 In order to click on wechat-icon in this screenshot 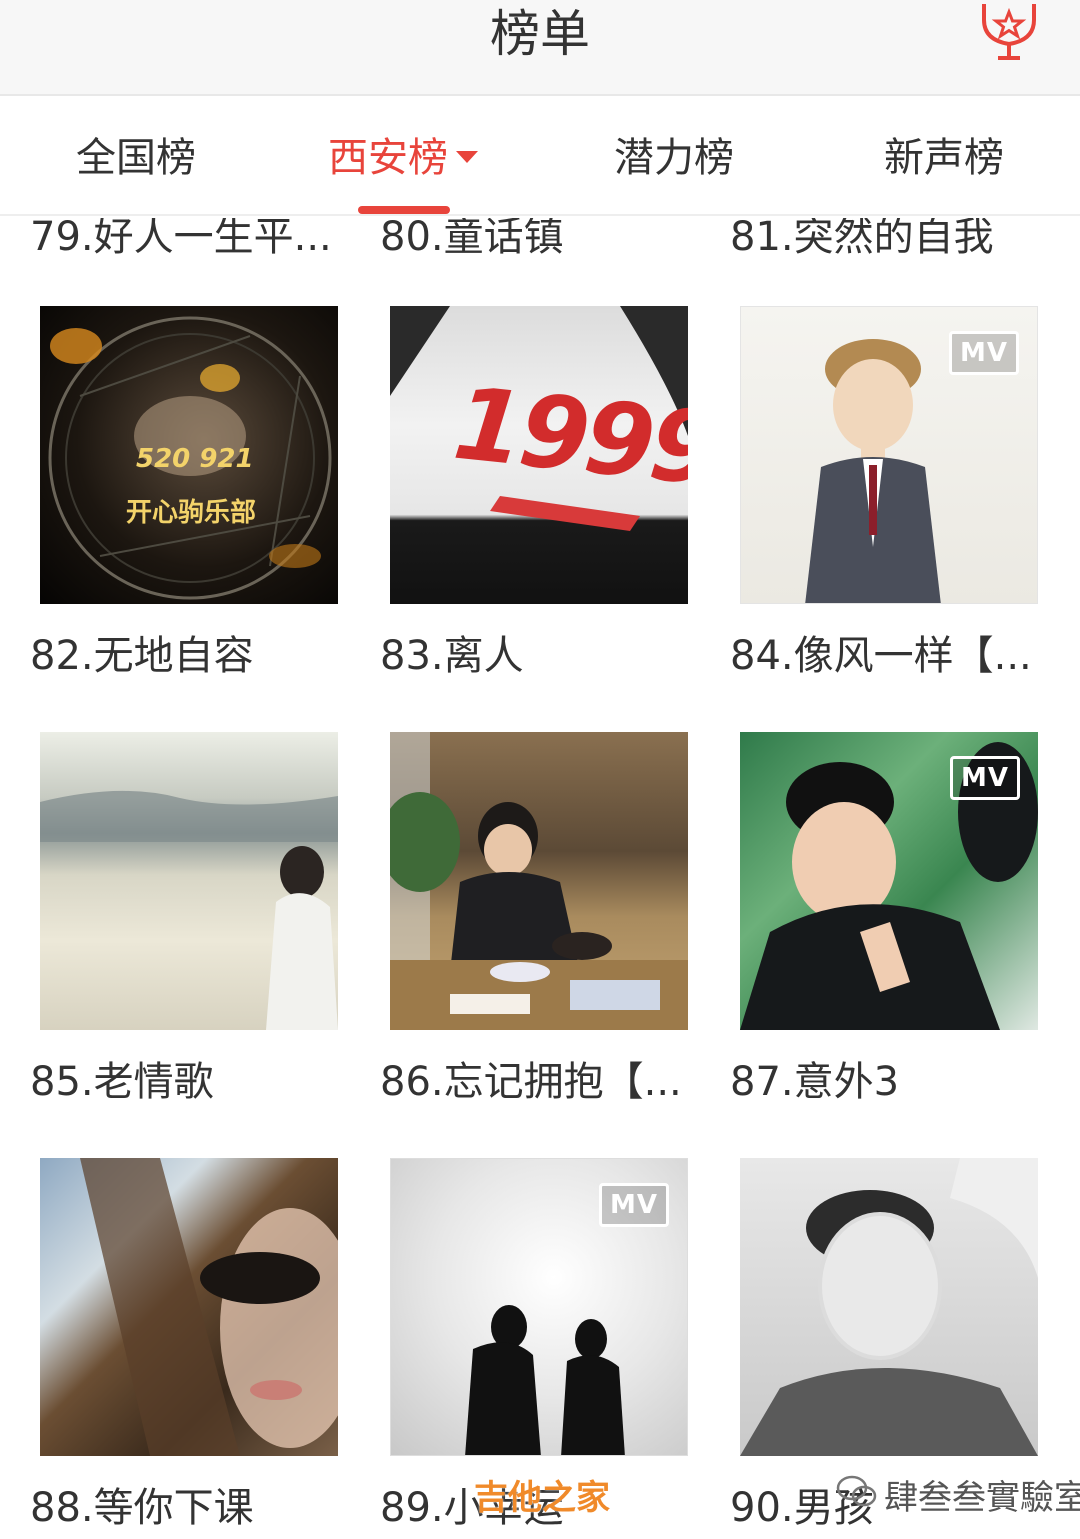, I will do `click(856, 1491)`.